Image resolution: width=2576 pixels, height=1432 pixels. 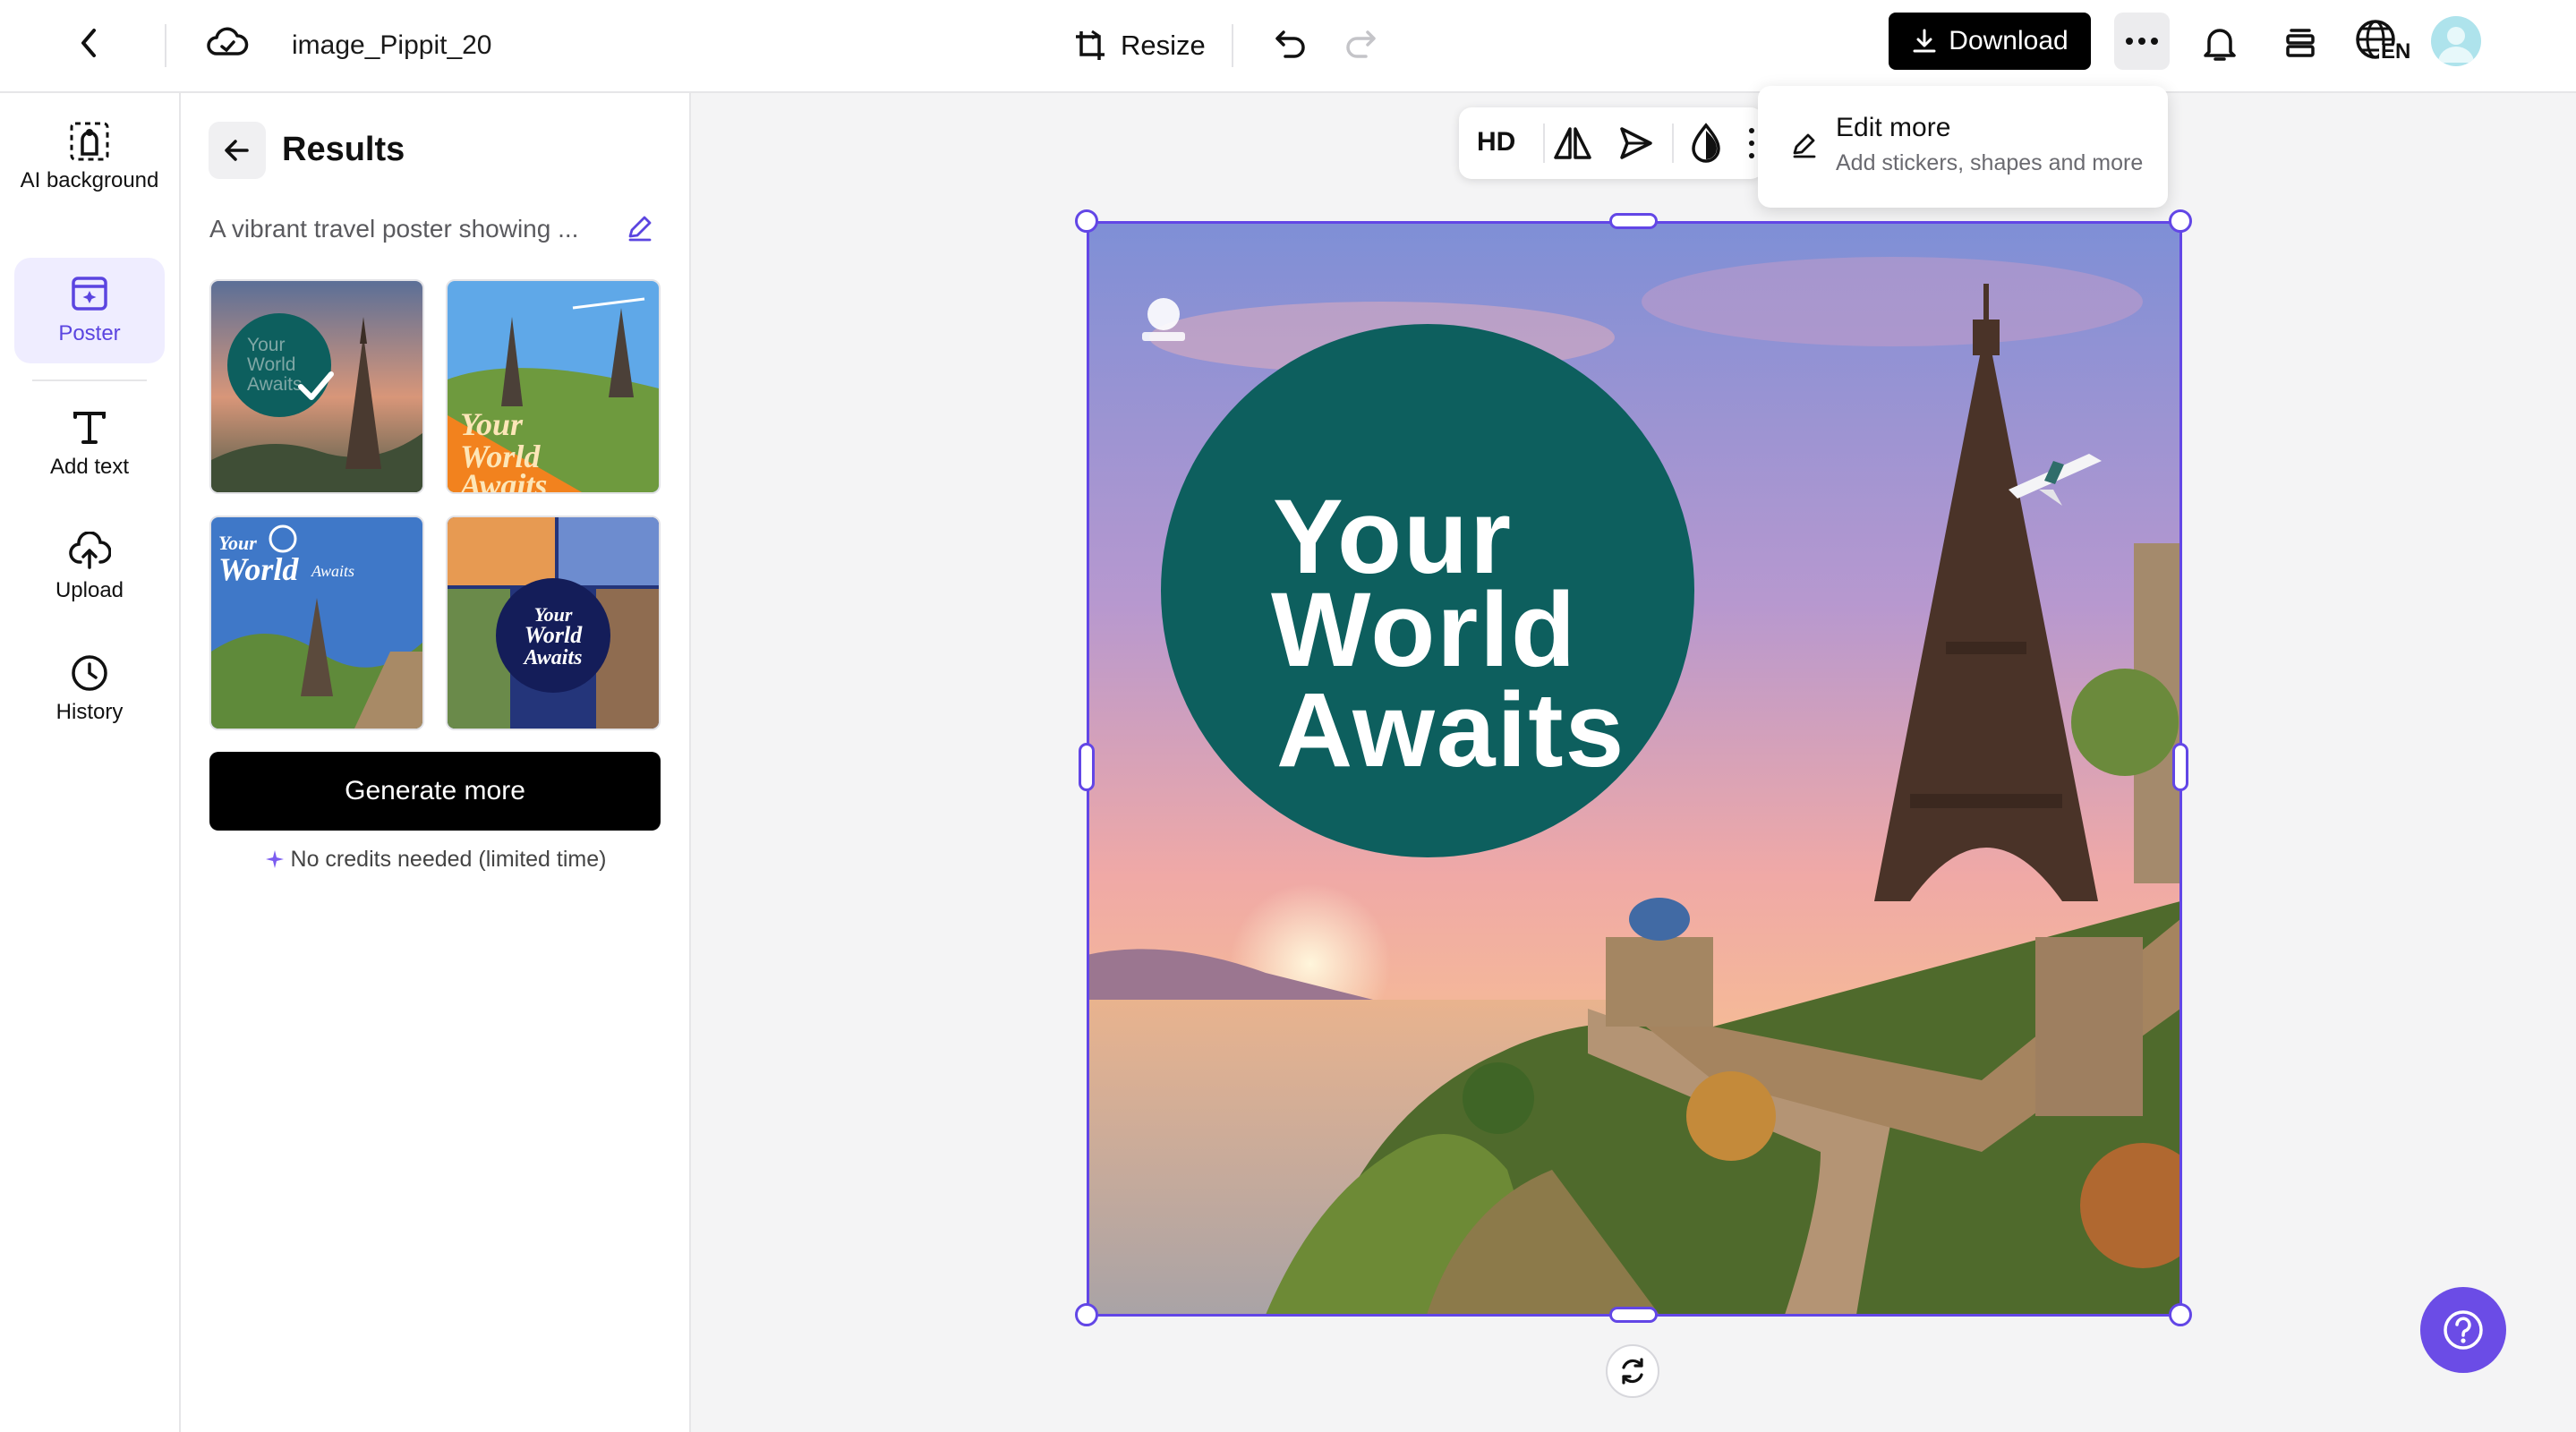 I want to click on rail-item-poster: Poster, so click(x=89, y=310).